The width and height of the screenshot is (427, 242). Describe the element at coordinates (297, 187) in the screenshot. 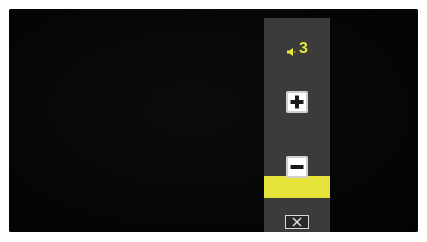

I see `volume-level-bar` at that location.